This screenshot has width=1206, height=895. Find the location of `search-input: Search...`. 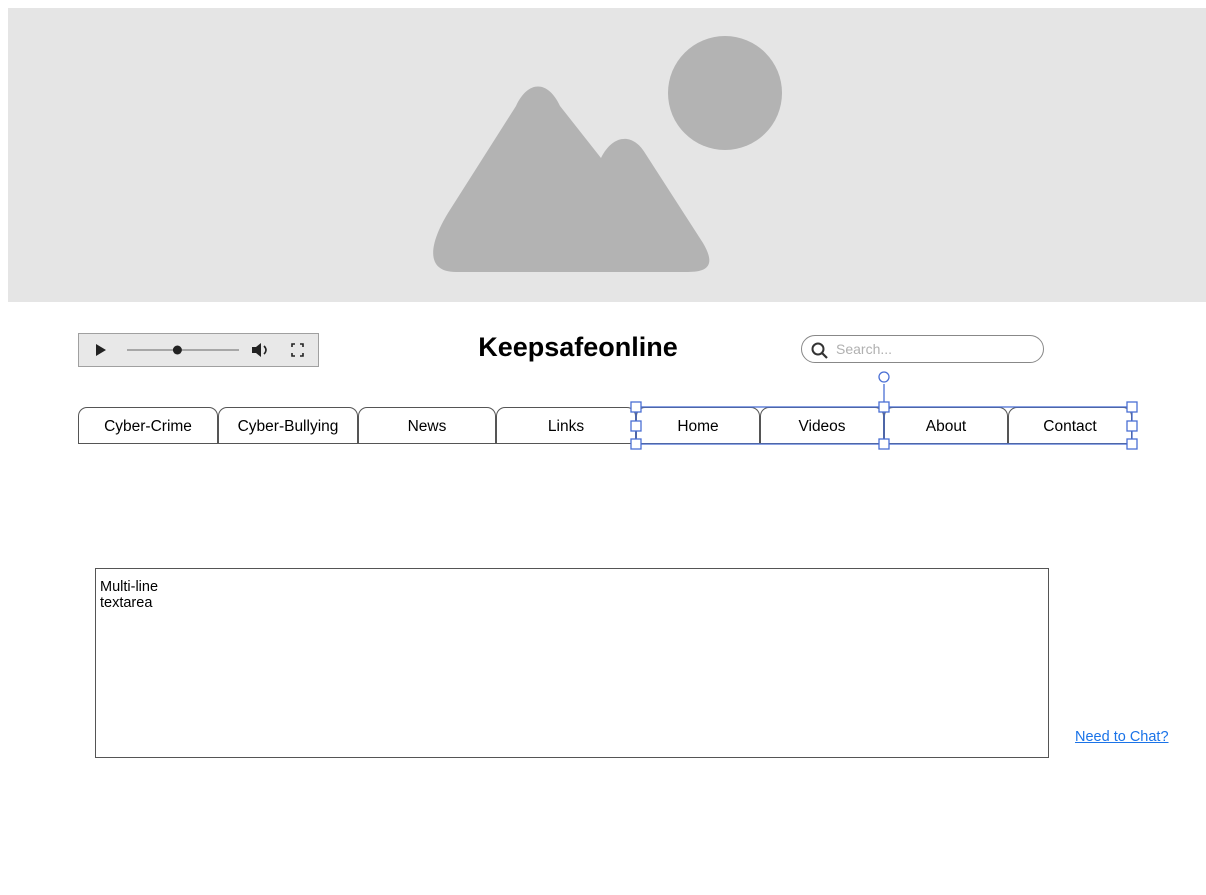

search-input: Search... is located at coordinates (922, 349).